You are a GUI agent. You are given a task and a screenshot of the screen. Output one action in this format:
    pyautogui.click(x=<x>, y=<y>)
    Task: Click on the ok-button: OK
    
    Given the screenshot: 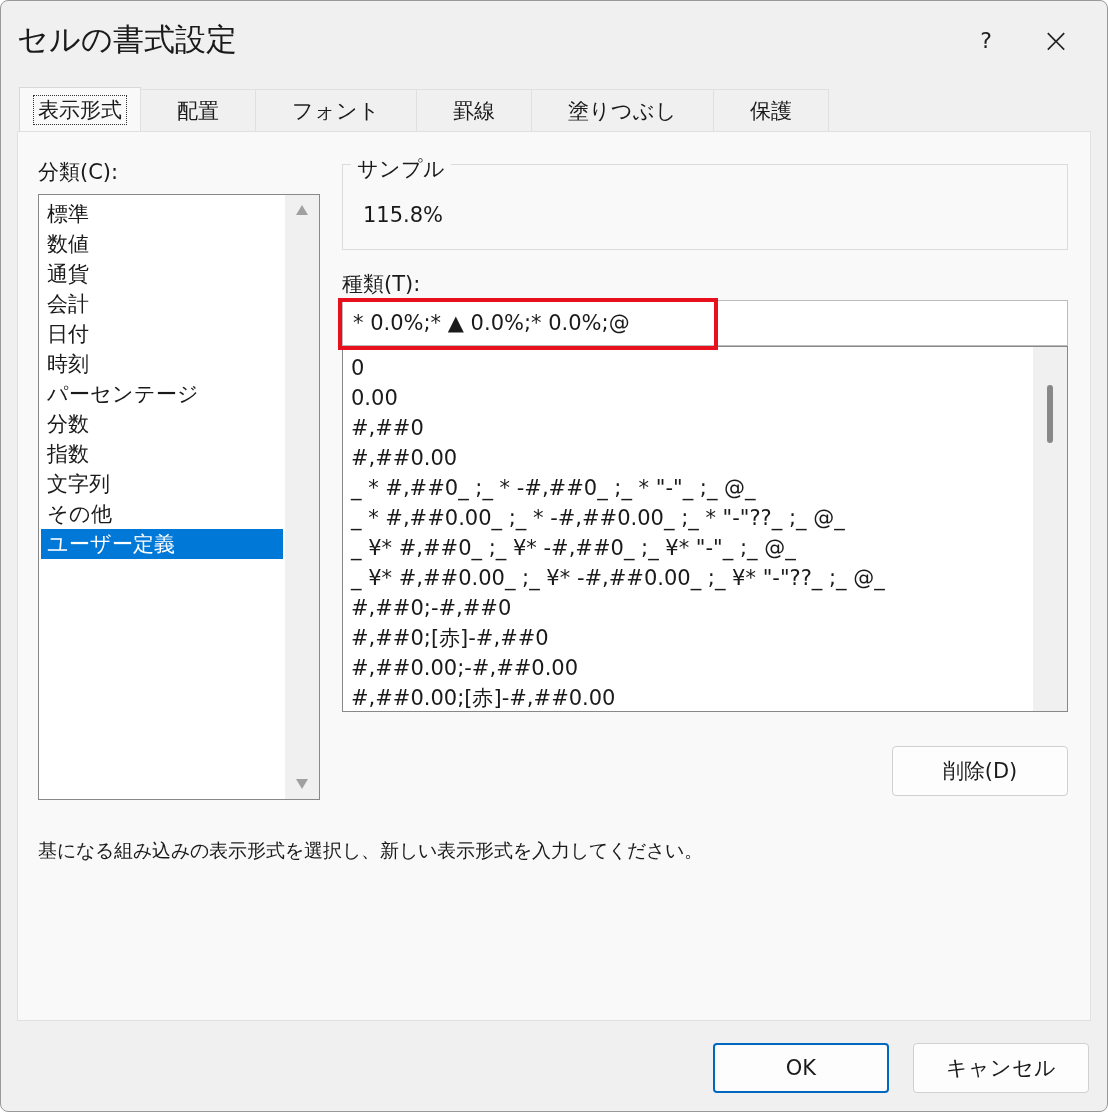 What is the action you would take?
    pyautogui.click(x=801, y=1068)
    